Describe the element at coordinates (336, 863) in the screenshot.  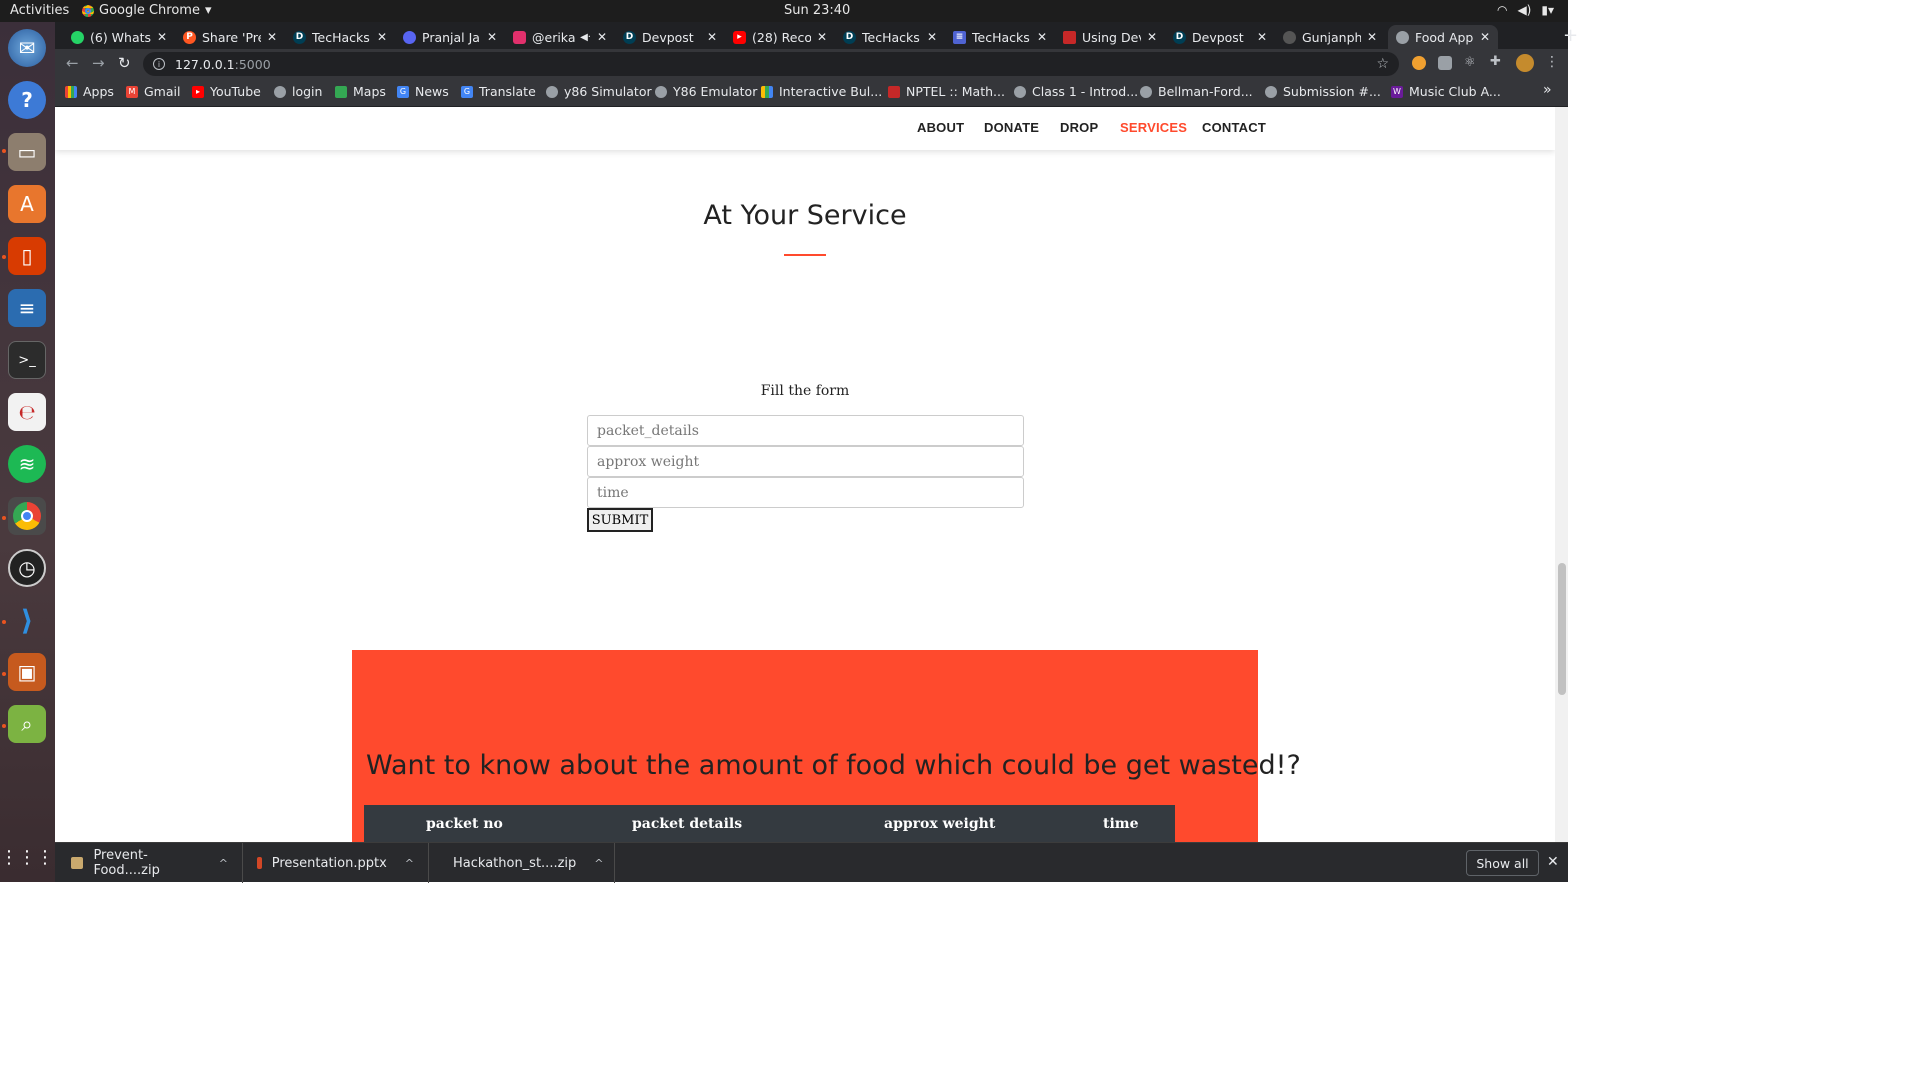
I see `download-item: Presentation.pptx ^` at that location.